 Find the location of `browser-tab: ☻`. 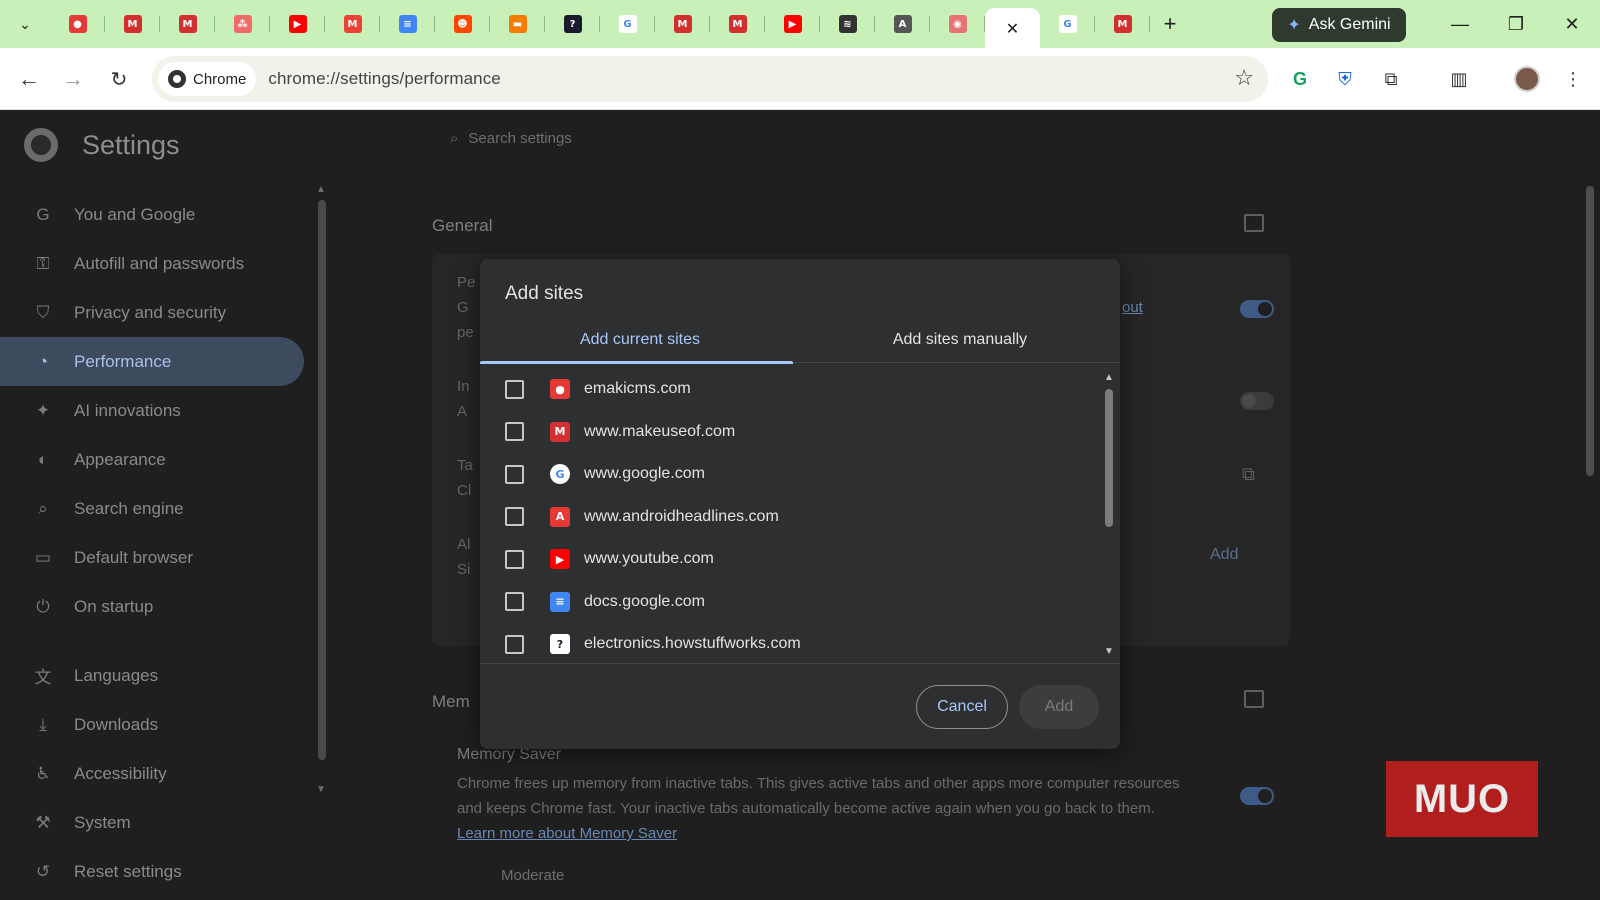

browser-tab: ☻ is located at coordinates (462, 24).